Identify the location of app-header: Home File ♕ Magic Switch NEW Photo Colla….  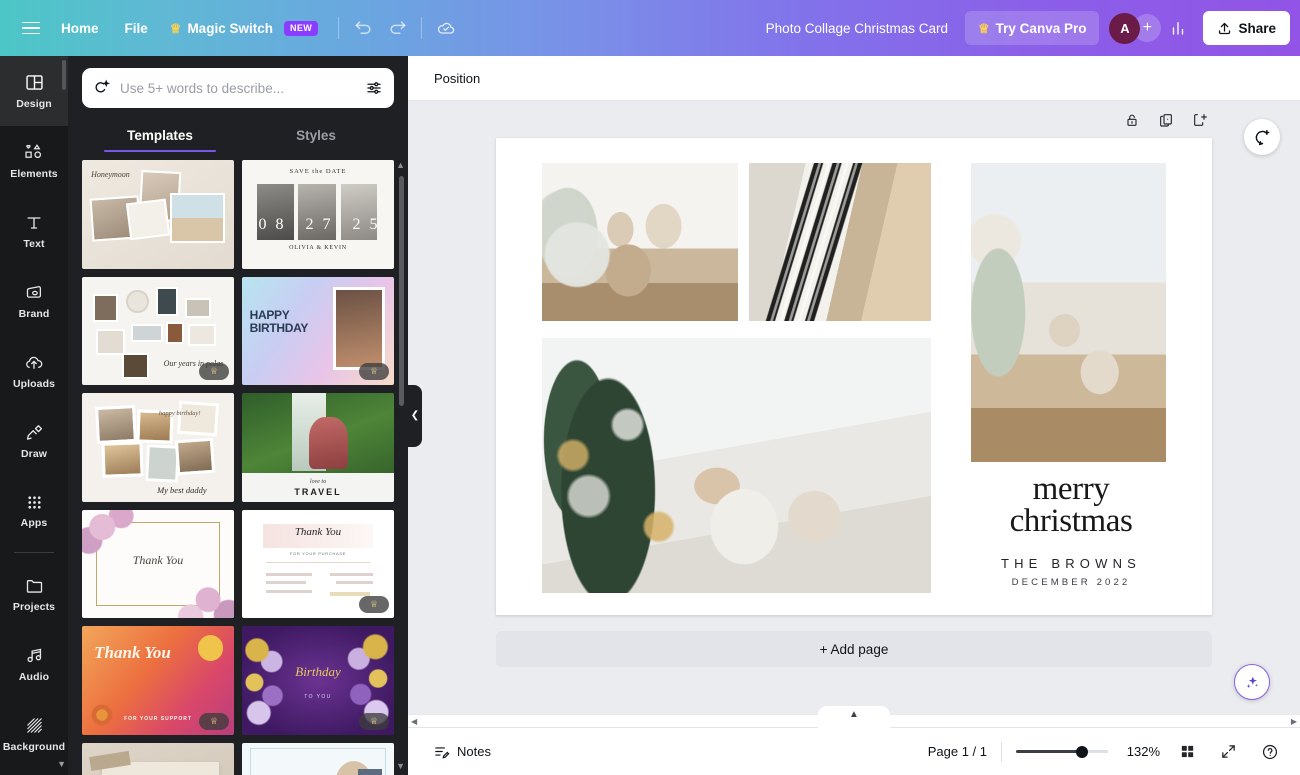
(650, 28).